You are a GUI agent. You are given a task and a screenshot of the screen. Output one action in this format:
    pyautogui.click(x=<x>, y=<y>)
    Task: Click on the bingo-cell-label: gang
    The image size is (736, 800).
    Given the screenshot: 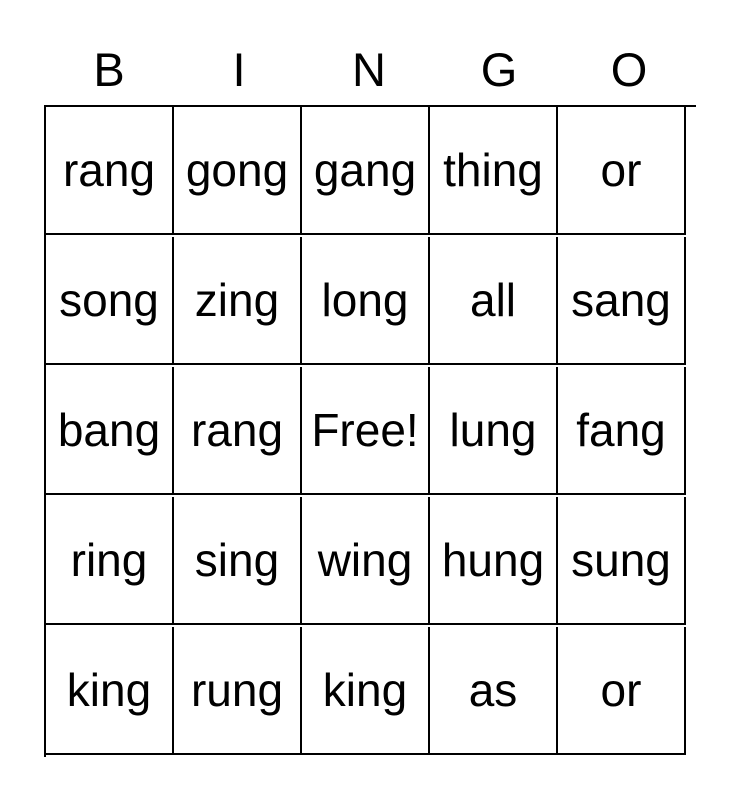 What is the action you would take?
    pyautogui.click(x=365, y=170)
    